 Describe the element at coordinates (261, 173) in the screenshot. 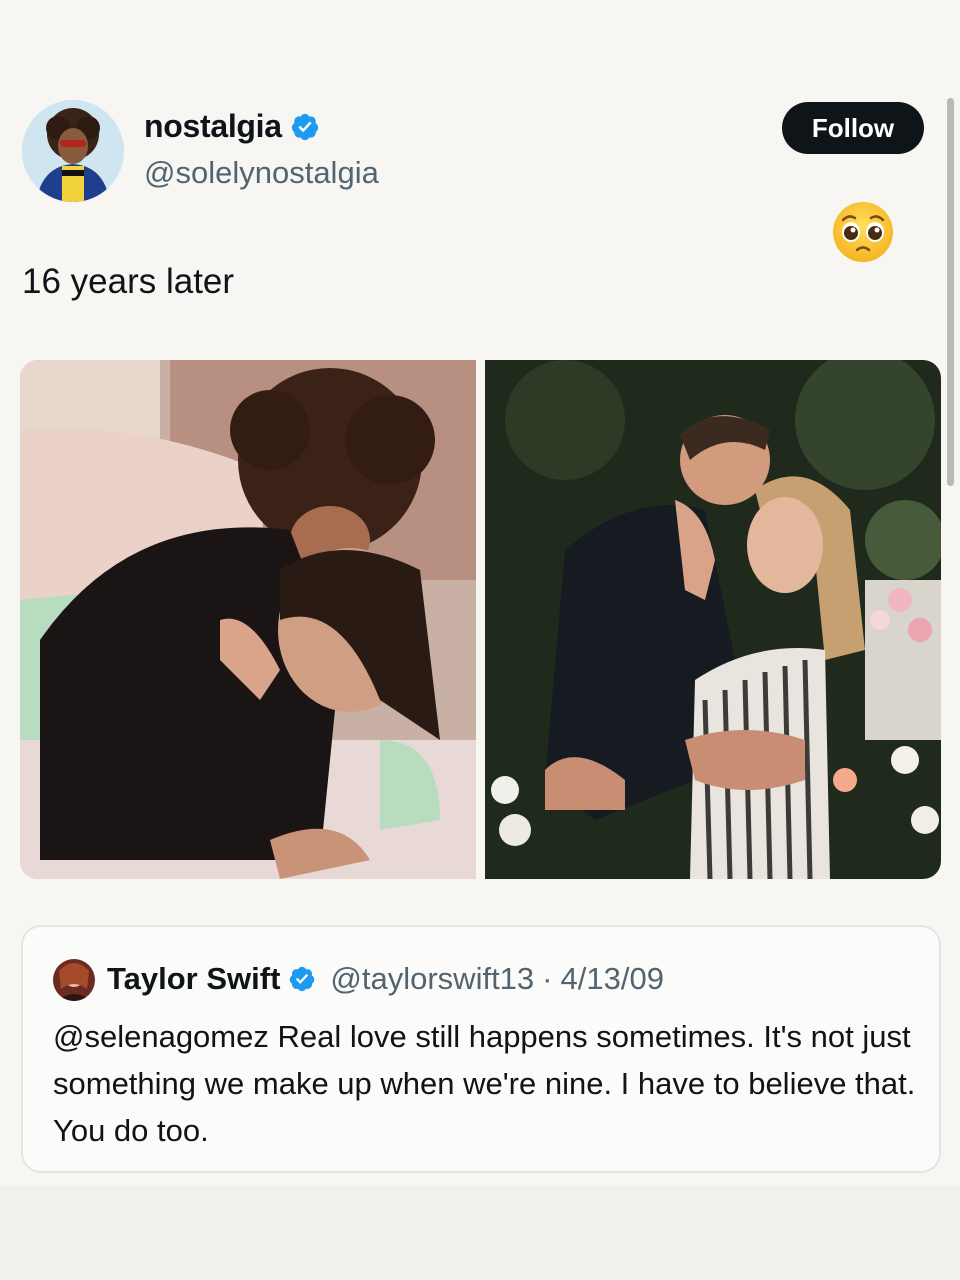

I see `author-handle: @solelynostalgia` at that location.